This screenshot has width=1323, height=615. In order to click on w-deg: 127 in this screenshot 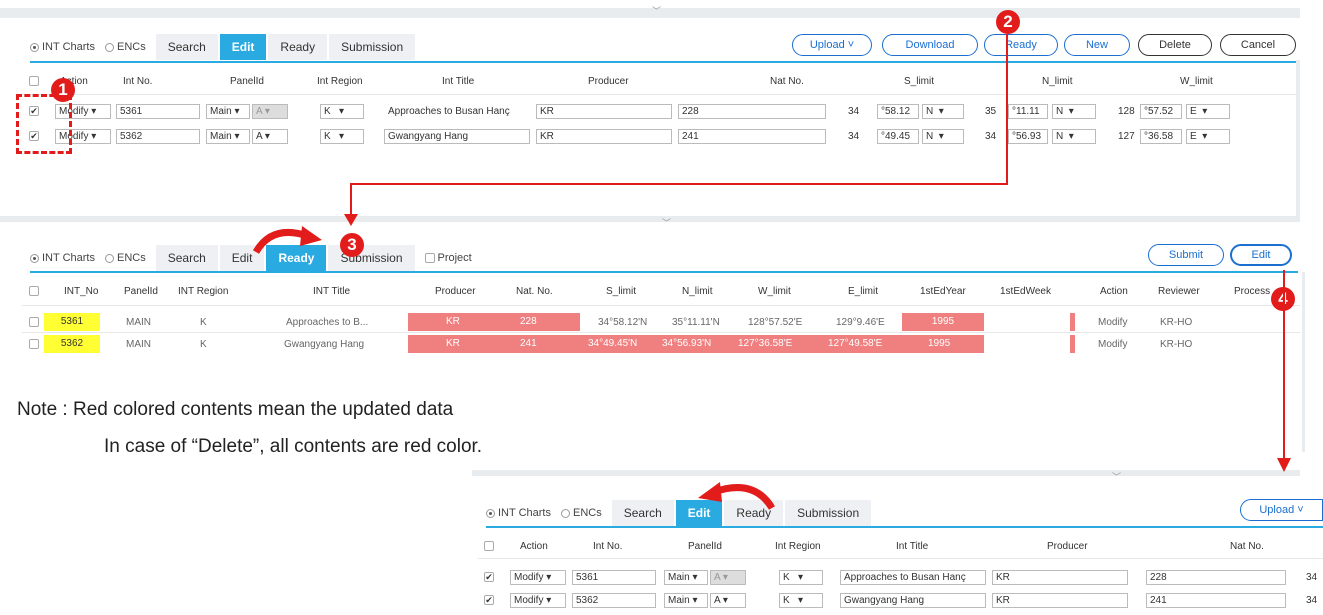, I will do `click(1126, 136)`.